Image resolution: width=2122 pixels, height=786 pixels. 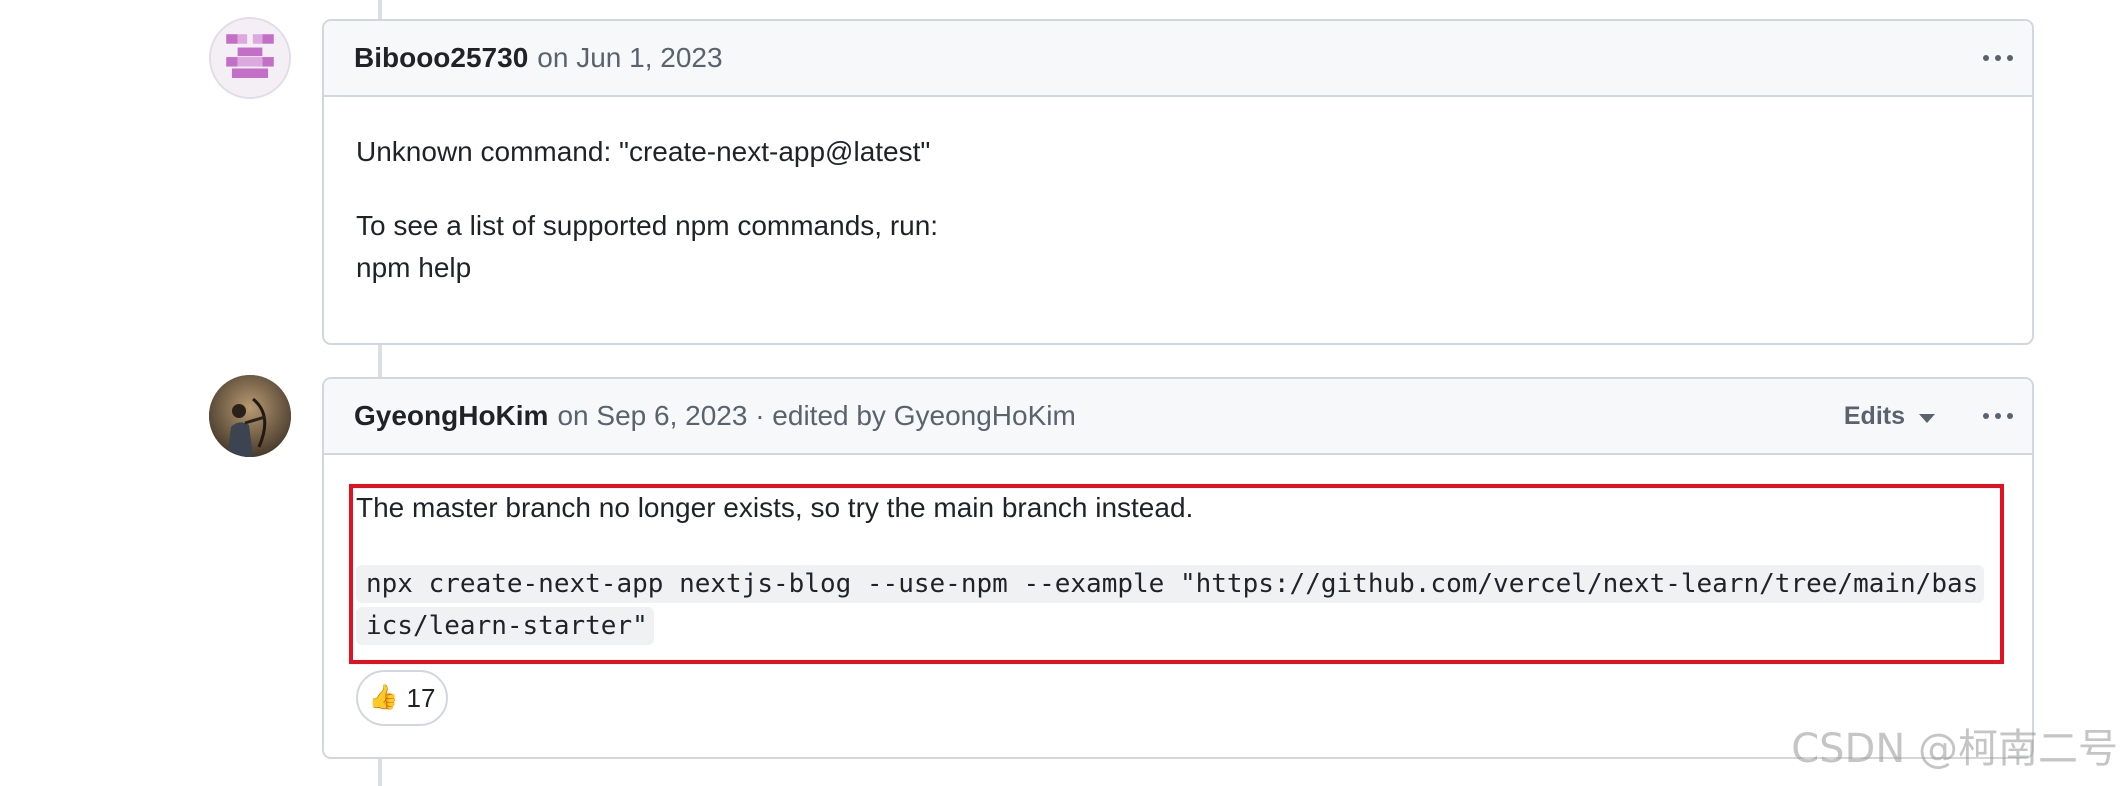 I want to click on edits-dropdown: Edits, so click(x=1889, y=416).